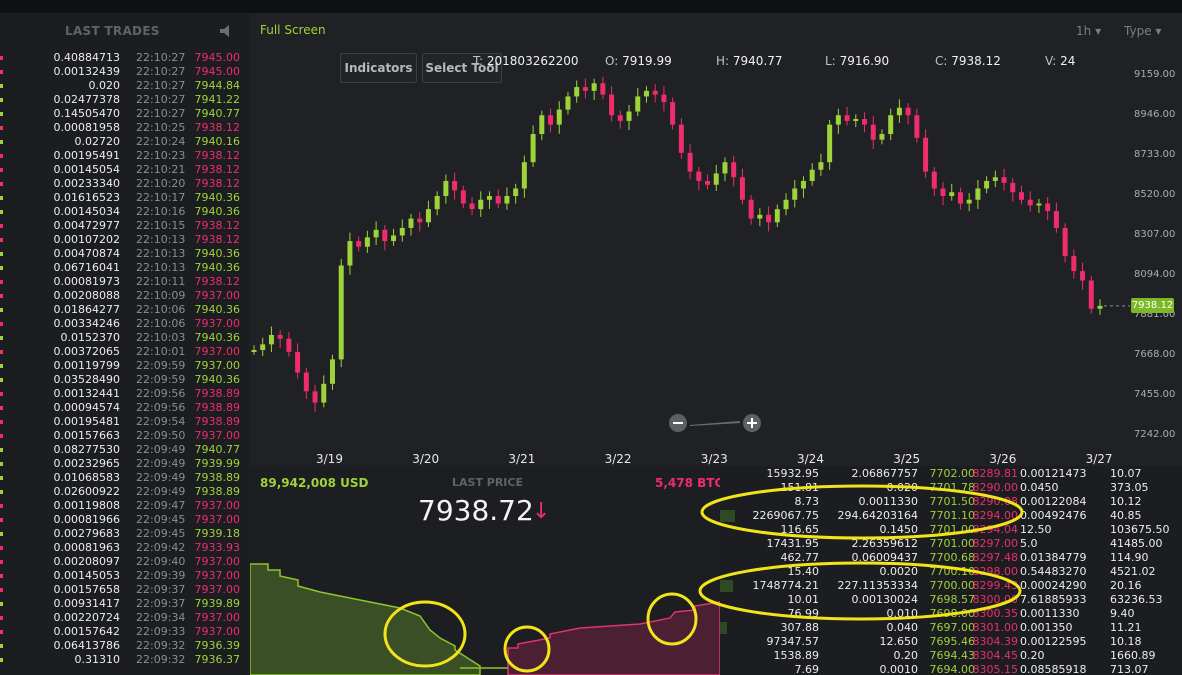 The width and height of the screenshot is (1182, 675). I want to click on trade-amount: 0.02477378, so click(86, 99).